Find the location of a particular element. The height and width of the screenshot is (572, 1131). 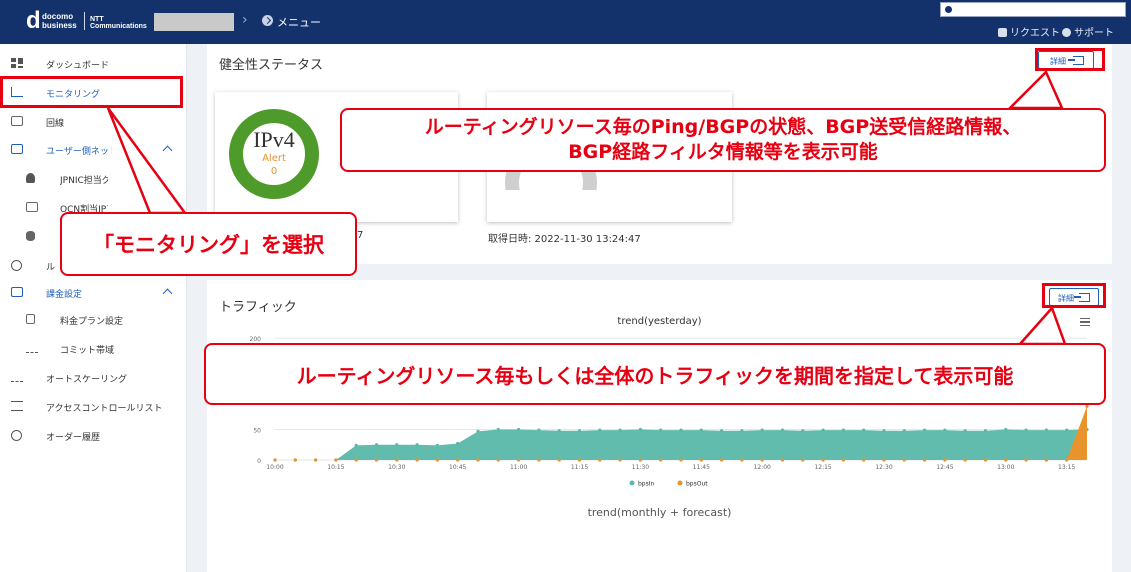

monitoring-pointer is located at coordinates (147, 161).